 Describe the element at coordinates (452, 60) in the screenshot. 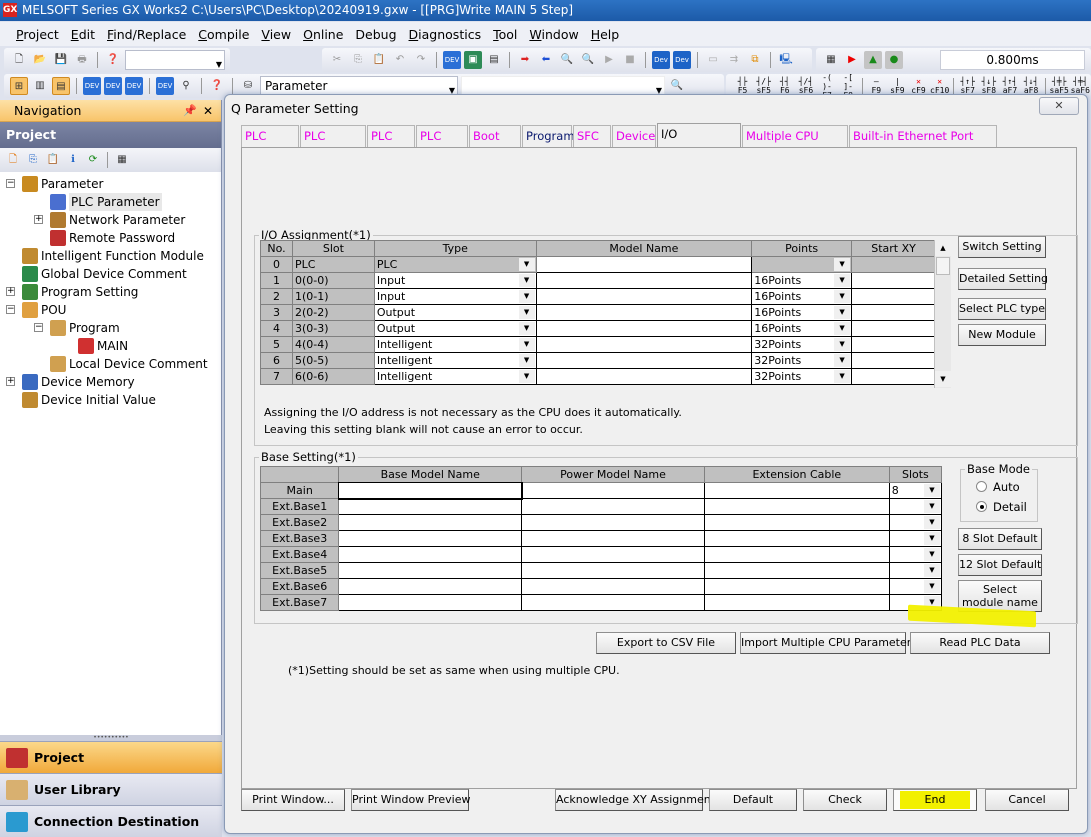

I see `device-batch-icon: DEV` at that location.